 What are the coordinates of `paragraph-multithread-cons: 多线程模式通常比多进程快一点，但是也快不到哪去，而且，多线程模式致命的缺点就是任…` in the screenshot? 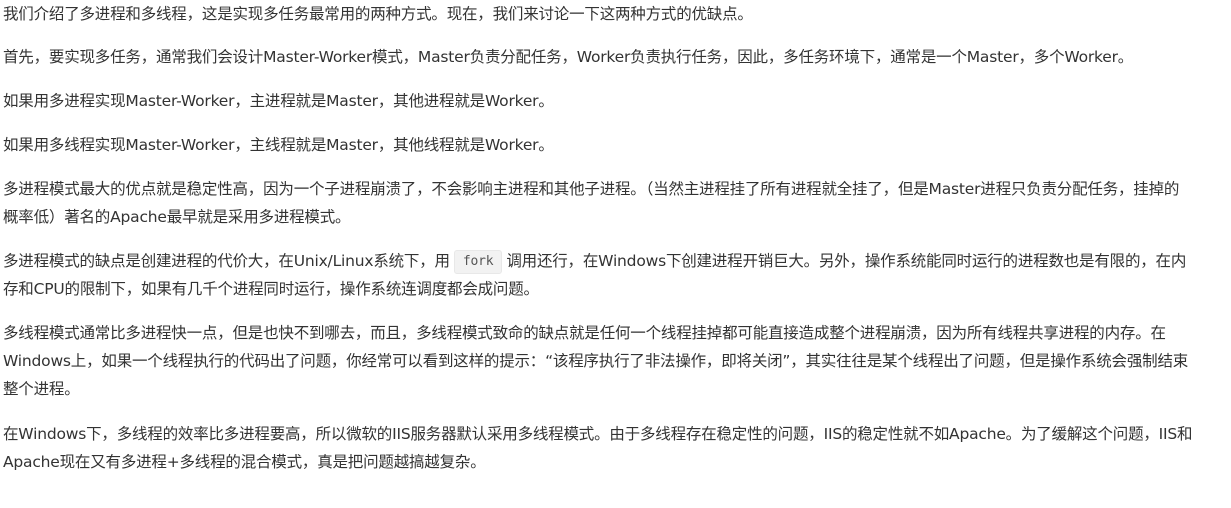 It's located at (596, 361).